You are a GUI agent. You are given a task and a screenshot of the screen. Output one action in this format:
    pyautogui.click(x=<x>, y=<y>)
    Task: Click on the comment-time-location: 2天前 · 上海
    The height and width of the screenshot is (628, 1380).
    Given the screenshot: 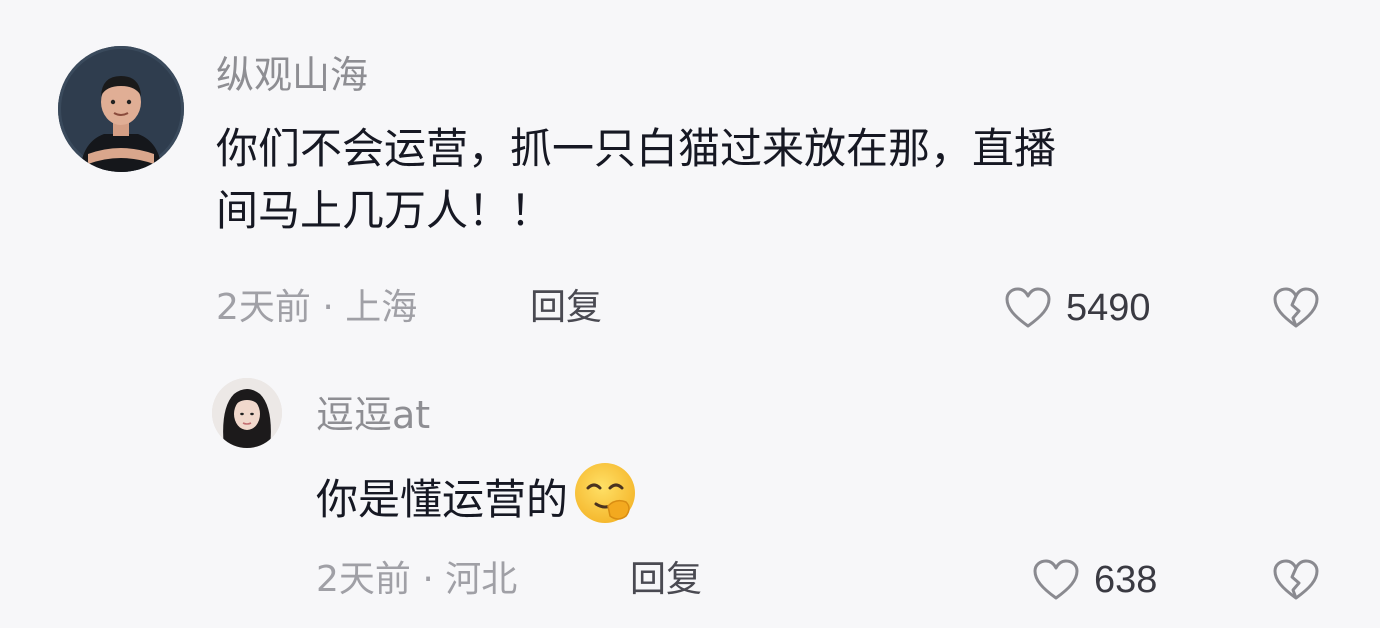 What is the action you would take?
    pyautogui.click(x=317, y=307)
    